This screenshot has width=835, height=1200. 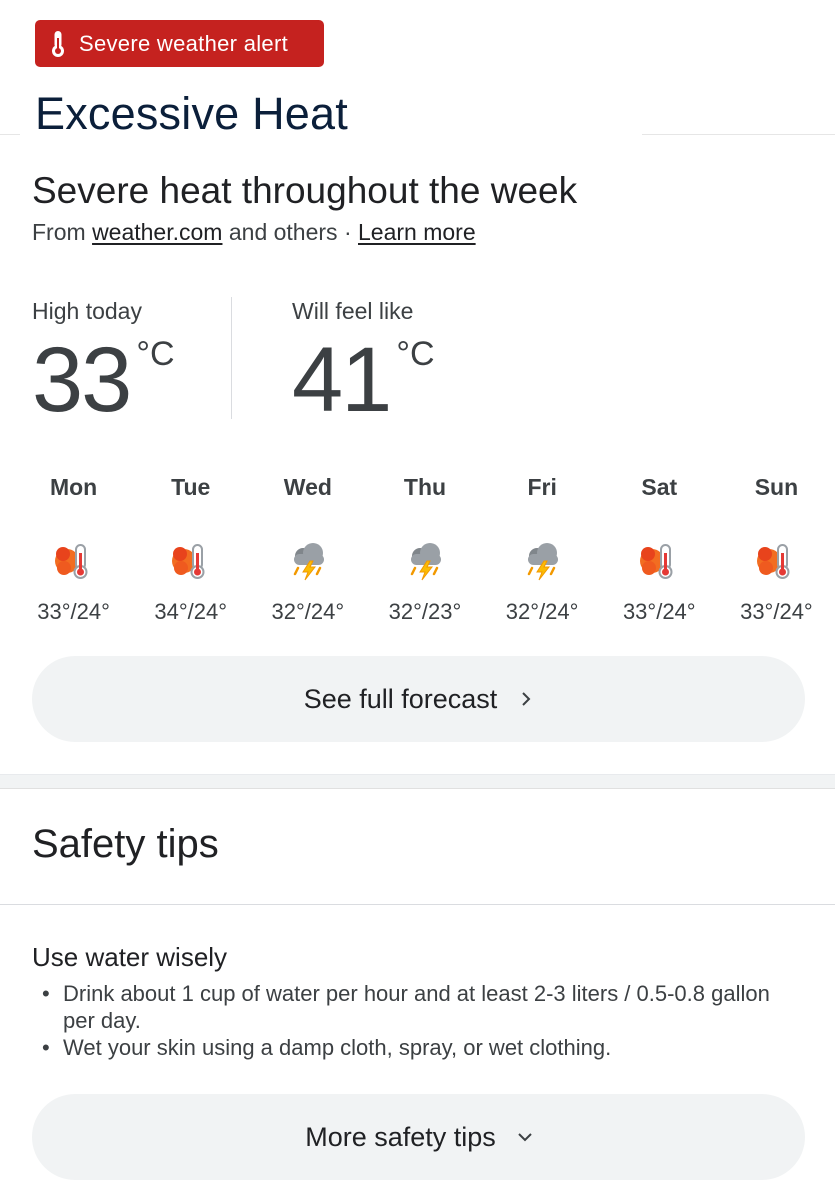 I want to click on section-separator, so click(x=417, y=781).